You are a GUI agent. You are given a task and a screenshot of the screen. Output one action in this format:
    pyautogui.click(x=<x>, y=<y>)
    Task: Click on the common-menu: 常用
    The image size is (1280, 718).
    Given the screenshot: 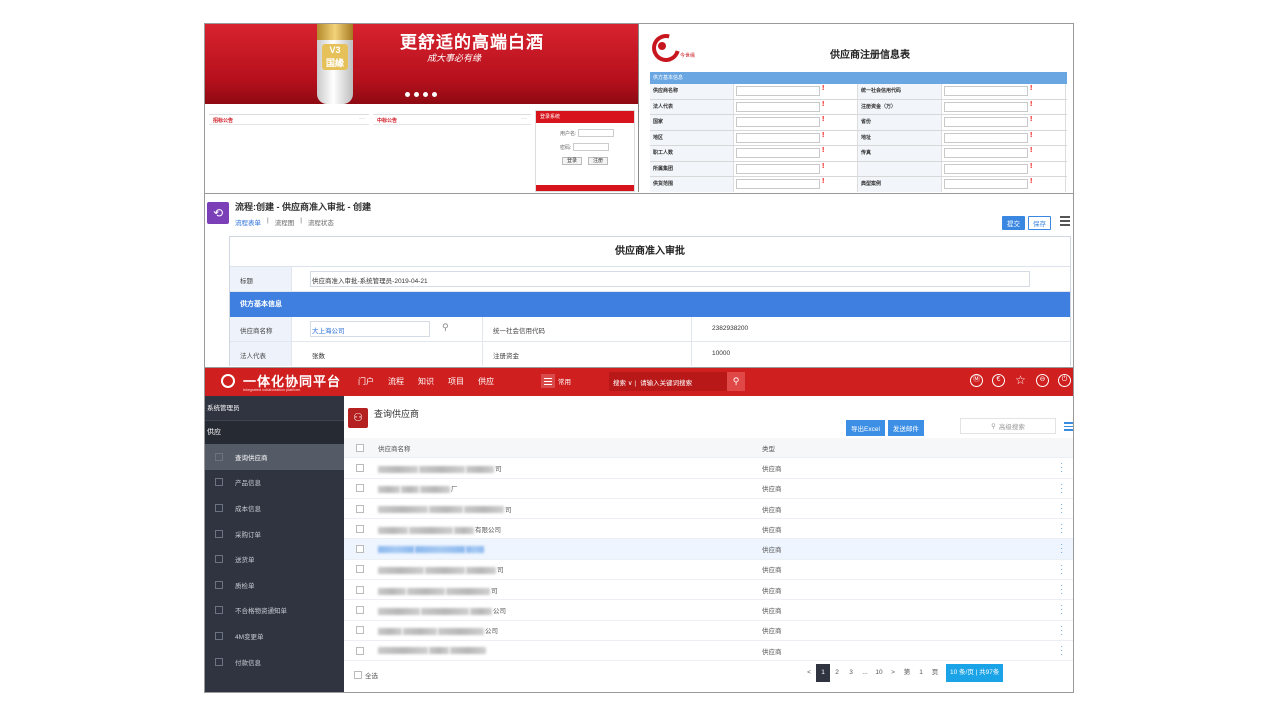 What is the action you would take?
    pyautogui.click(x=556, y=381)
    